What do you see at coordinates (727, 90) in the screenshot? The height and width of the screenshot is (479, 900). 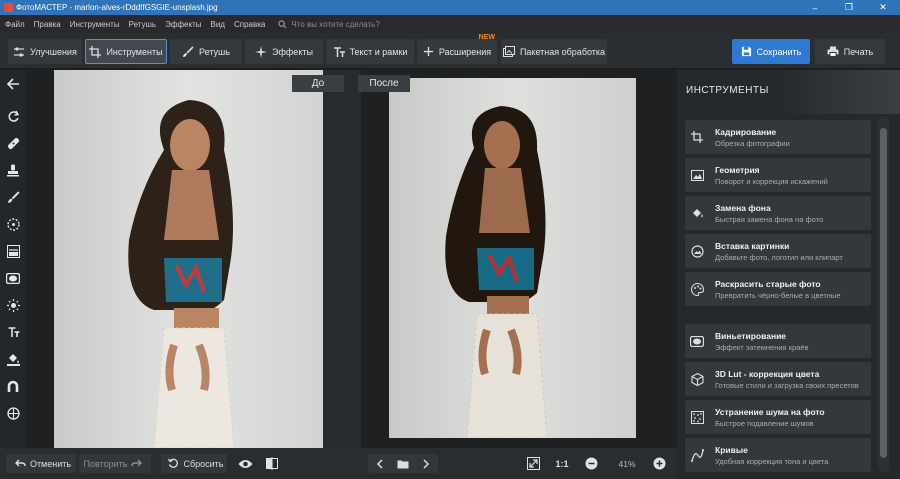 I see `panel-title: ИНСТРУМЕНТЫ` at bounding box center [727, 90].